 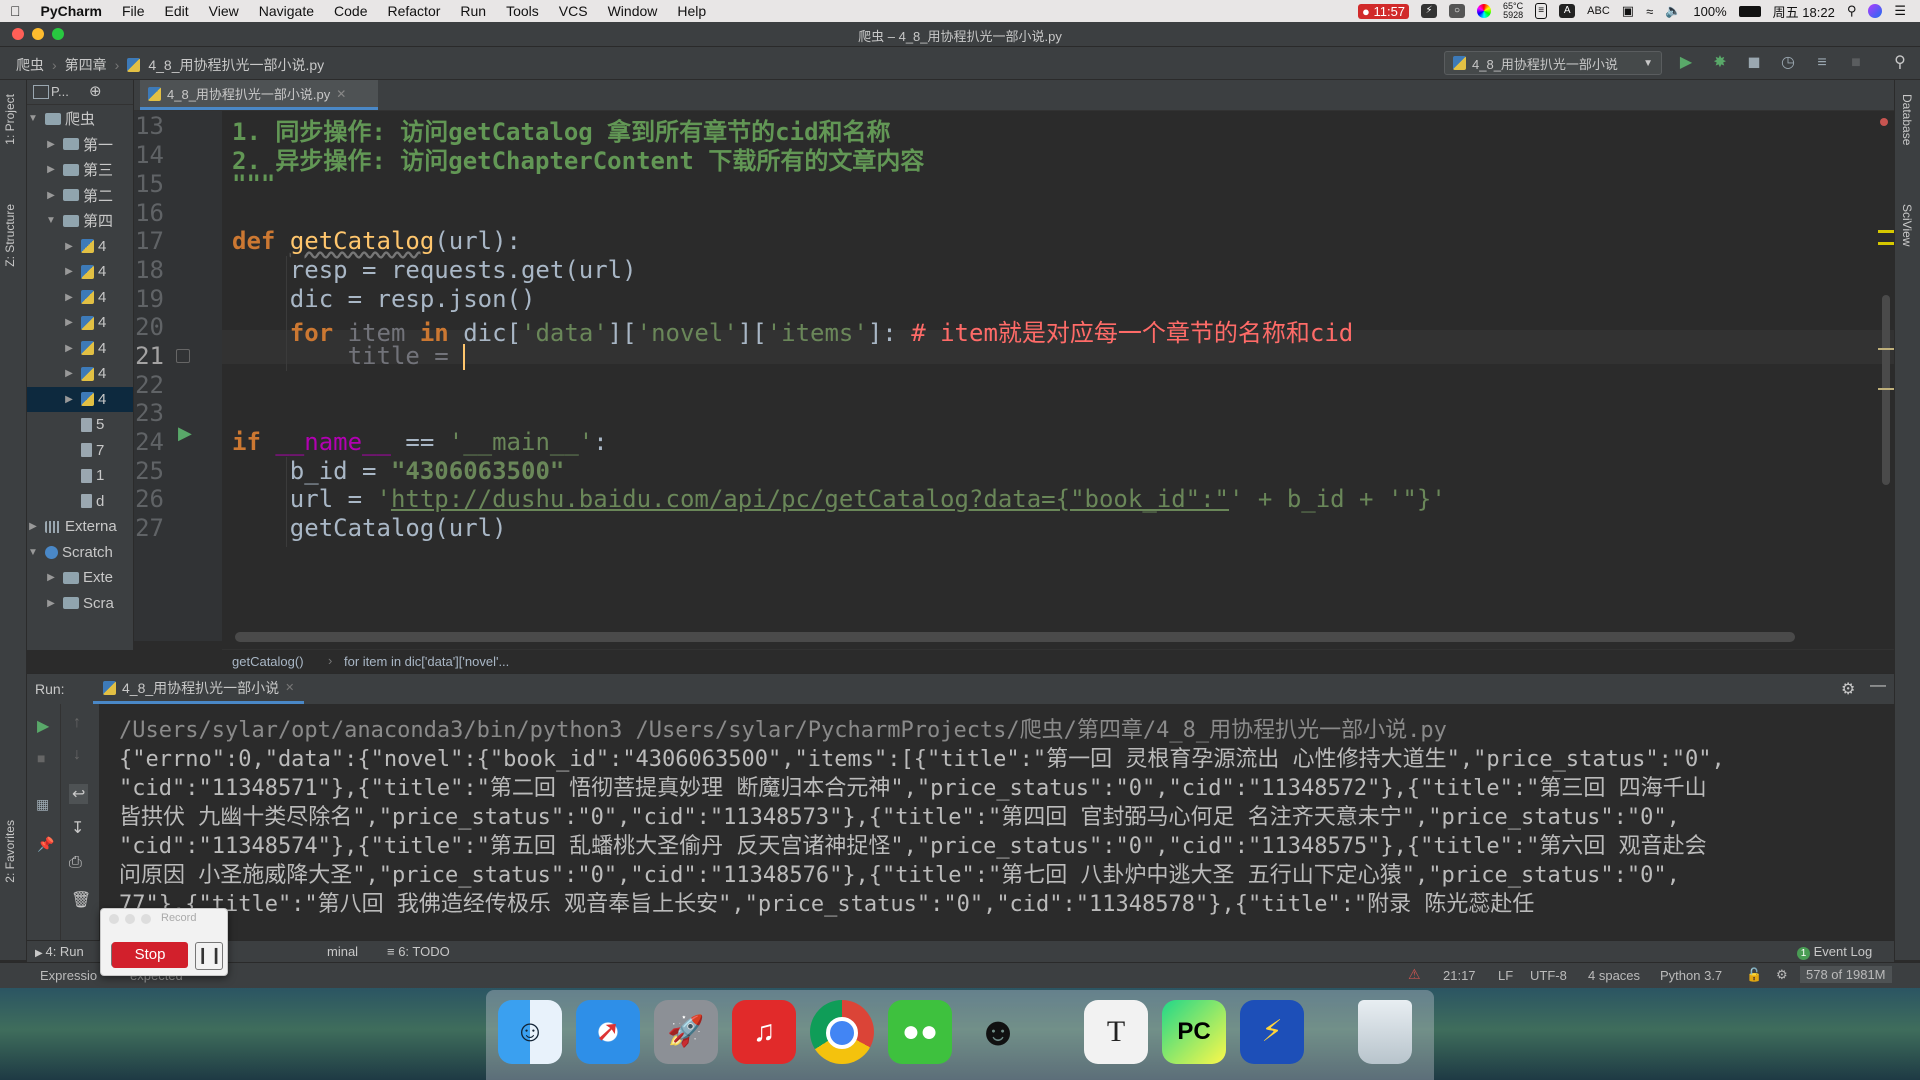 What do you see at coordinates (95, 91) in the screenshot?
I see `locate-file-icon: ⊕` at bounding box center [95, 91].